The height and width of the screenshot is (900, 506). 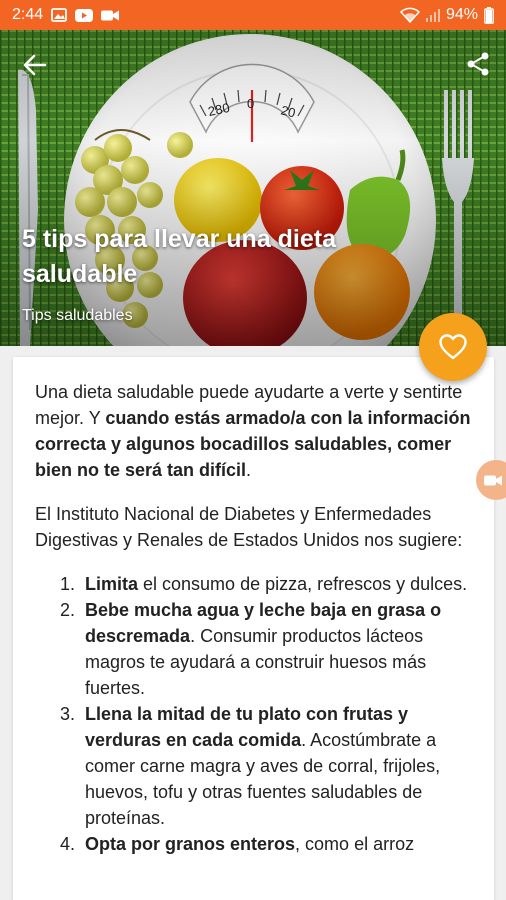 What do you see at coordinates (77, 316) in the screenshot?
I see `article-category: Tips saludables` at bounding box center [77, 316].